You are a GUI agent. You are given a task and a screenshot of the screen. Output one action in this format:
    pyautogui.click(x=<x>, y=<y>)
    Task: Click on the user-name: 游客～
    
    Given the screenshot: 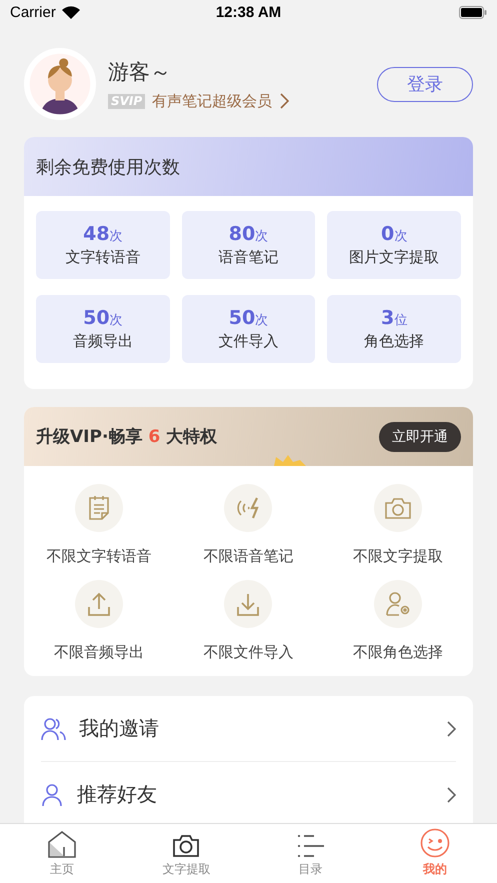 What is the action you would take?
    pyautogui.click(x=140, y=72)
    